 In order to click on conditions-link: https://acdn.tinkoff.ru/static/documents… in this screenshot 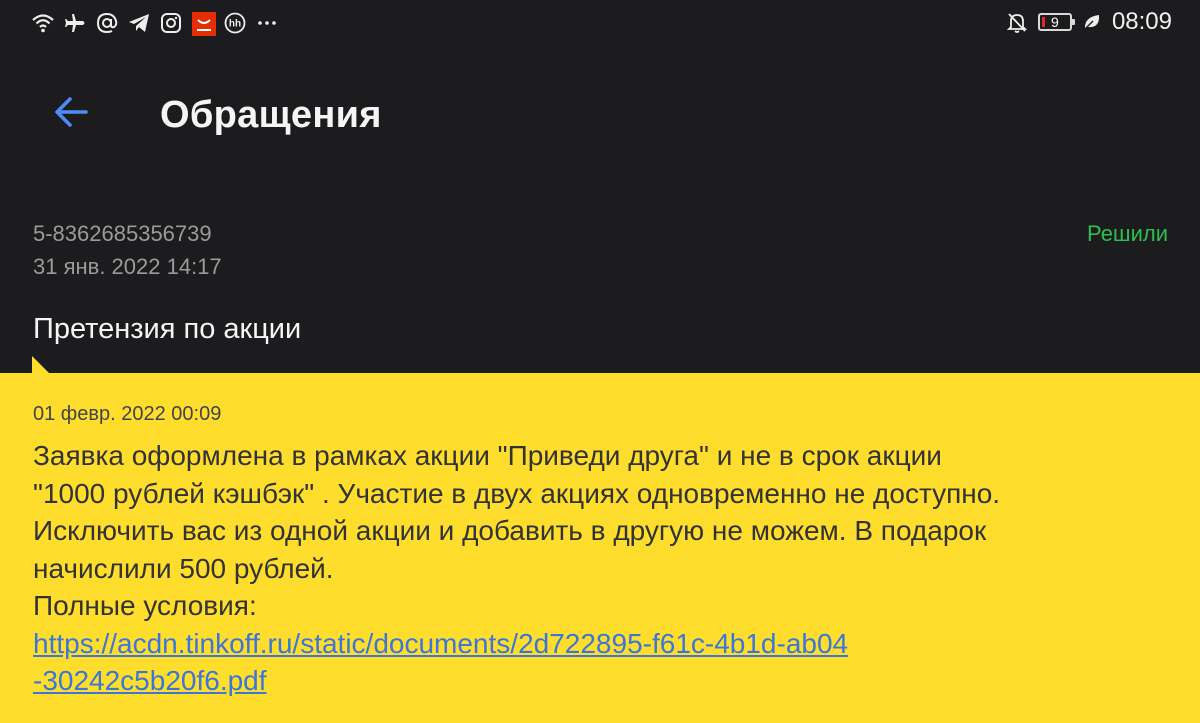, I will do `click(603, 644)`.